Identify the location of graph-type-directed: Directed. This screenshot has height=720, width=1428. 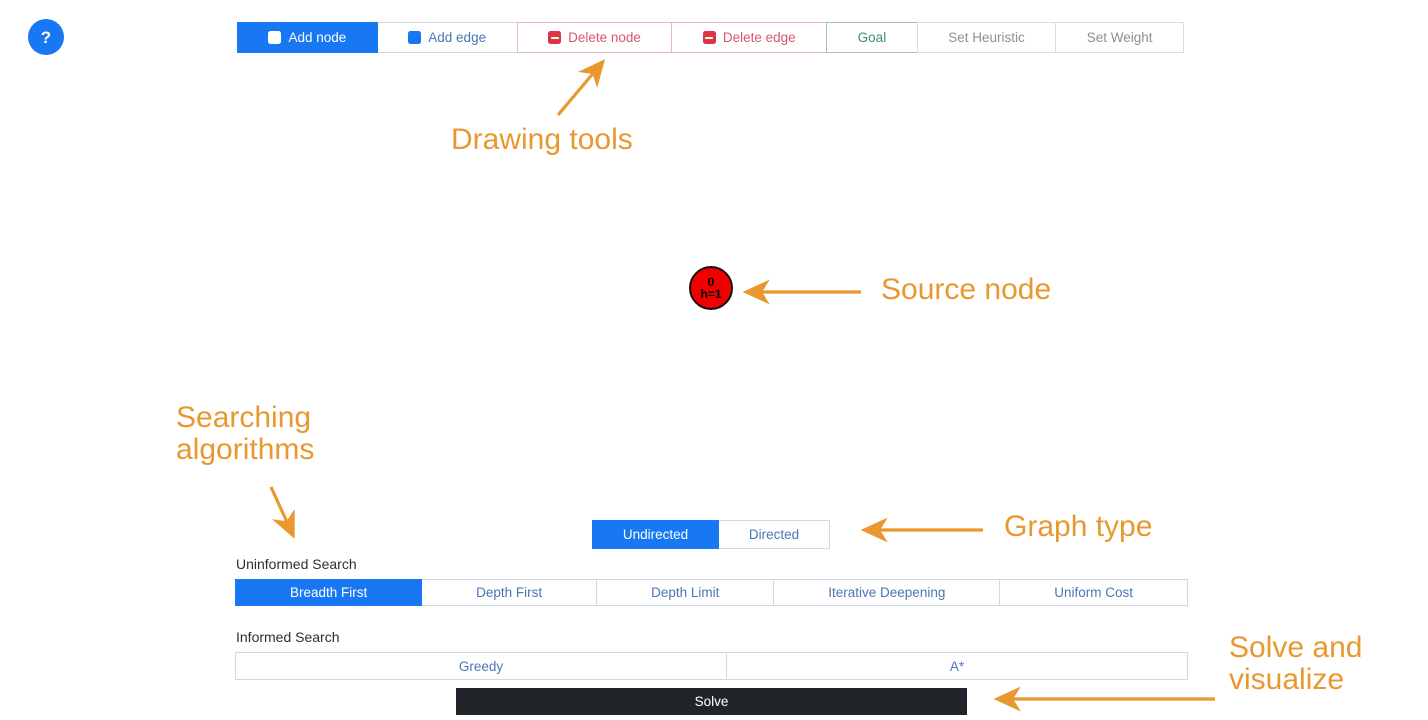
(774, 534).